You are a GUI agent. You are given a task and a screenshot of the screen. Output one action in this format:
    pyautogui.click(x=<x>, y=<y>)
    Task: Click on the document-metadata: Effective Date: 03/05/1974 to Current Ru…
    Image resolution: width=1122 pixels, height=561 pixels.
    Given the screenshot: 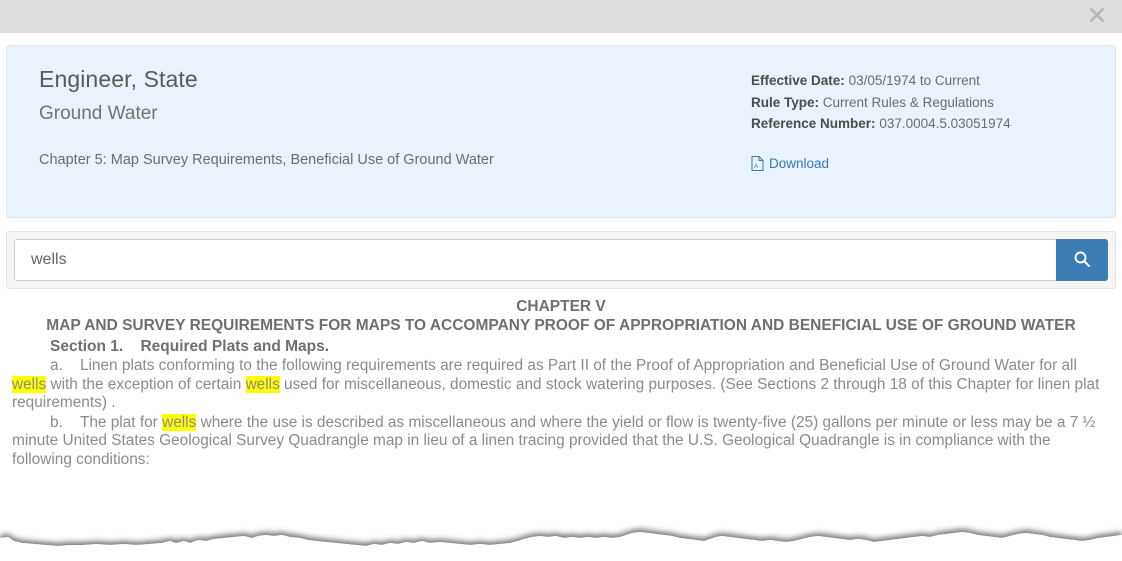 What is the action you would take?
    pyautogui.click(x=881, y=123)
    